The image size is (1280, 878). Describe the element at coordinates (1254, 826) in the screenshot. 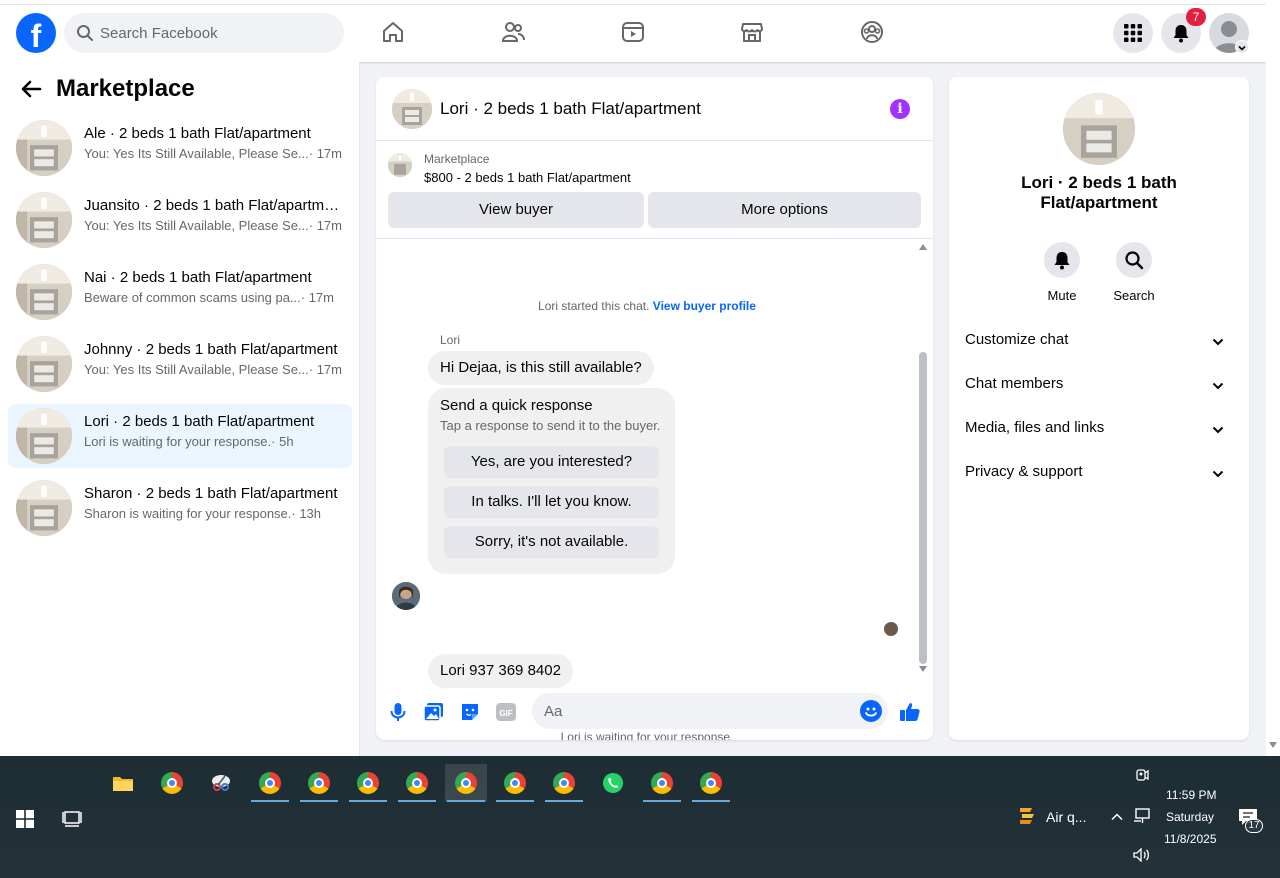

I see `notification-center-badge: 17` at that location.